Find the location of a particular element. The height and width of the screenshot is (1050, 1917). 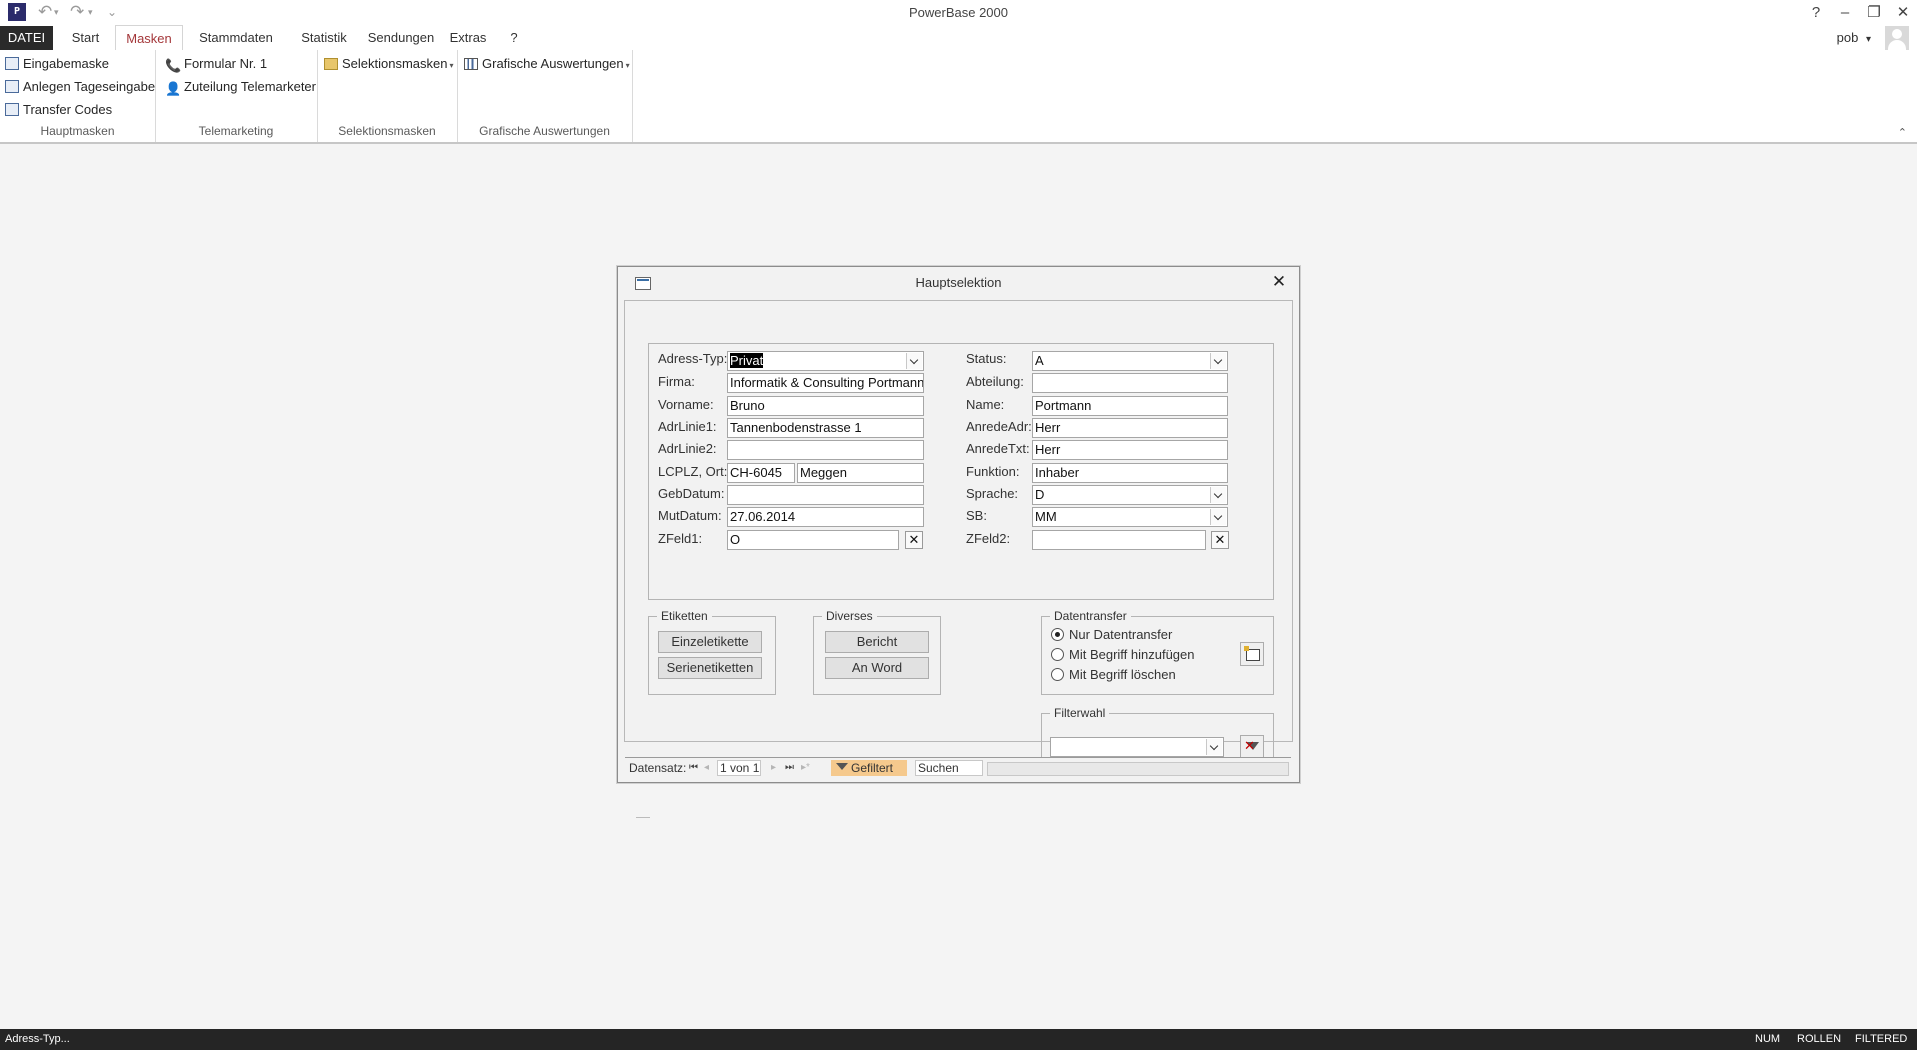

anredetxt-field: Herr is located at coordinates (1130, 450).